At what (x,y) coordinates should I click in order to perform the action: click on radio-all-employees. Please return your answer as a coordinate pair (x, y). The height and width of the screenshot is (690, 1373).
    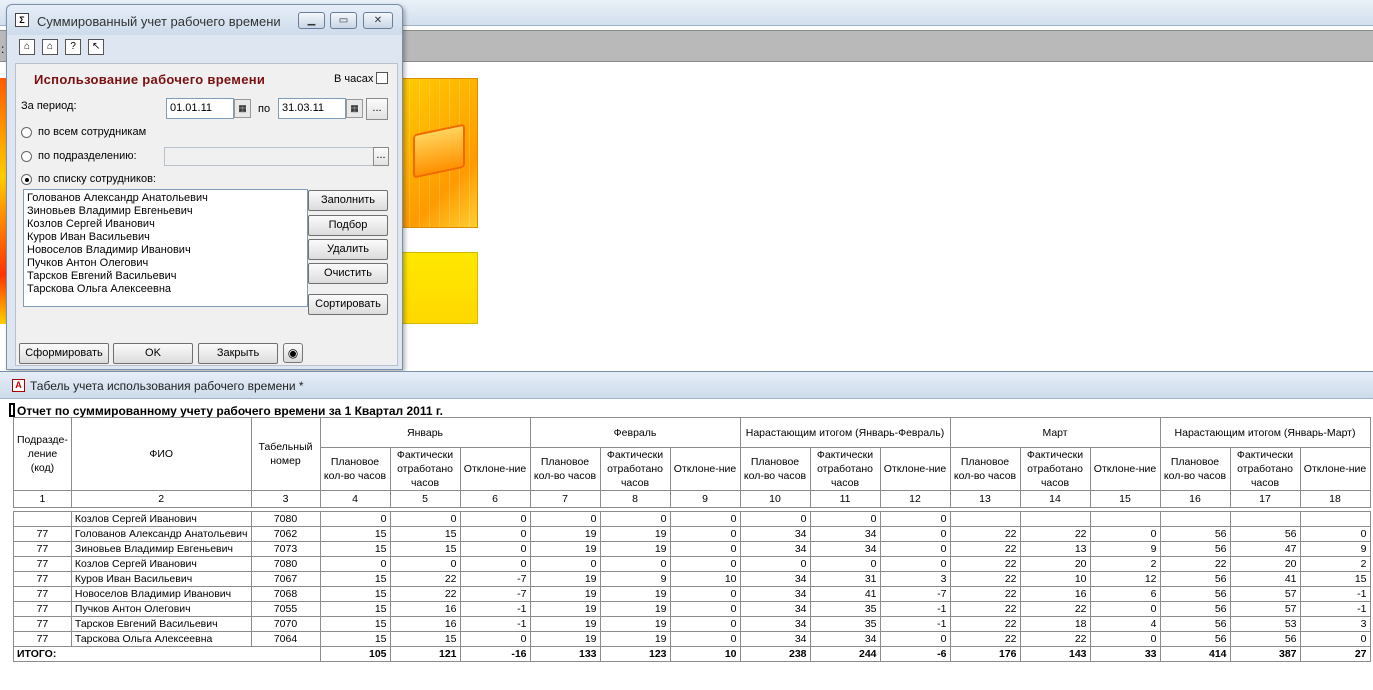
    Looking at the image, I should click on (26, 132).